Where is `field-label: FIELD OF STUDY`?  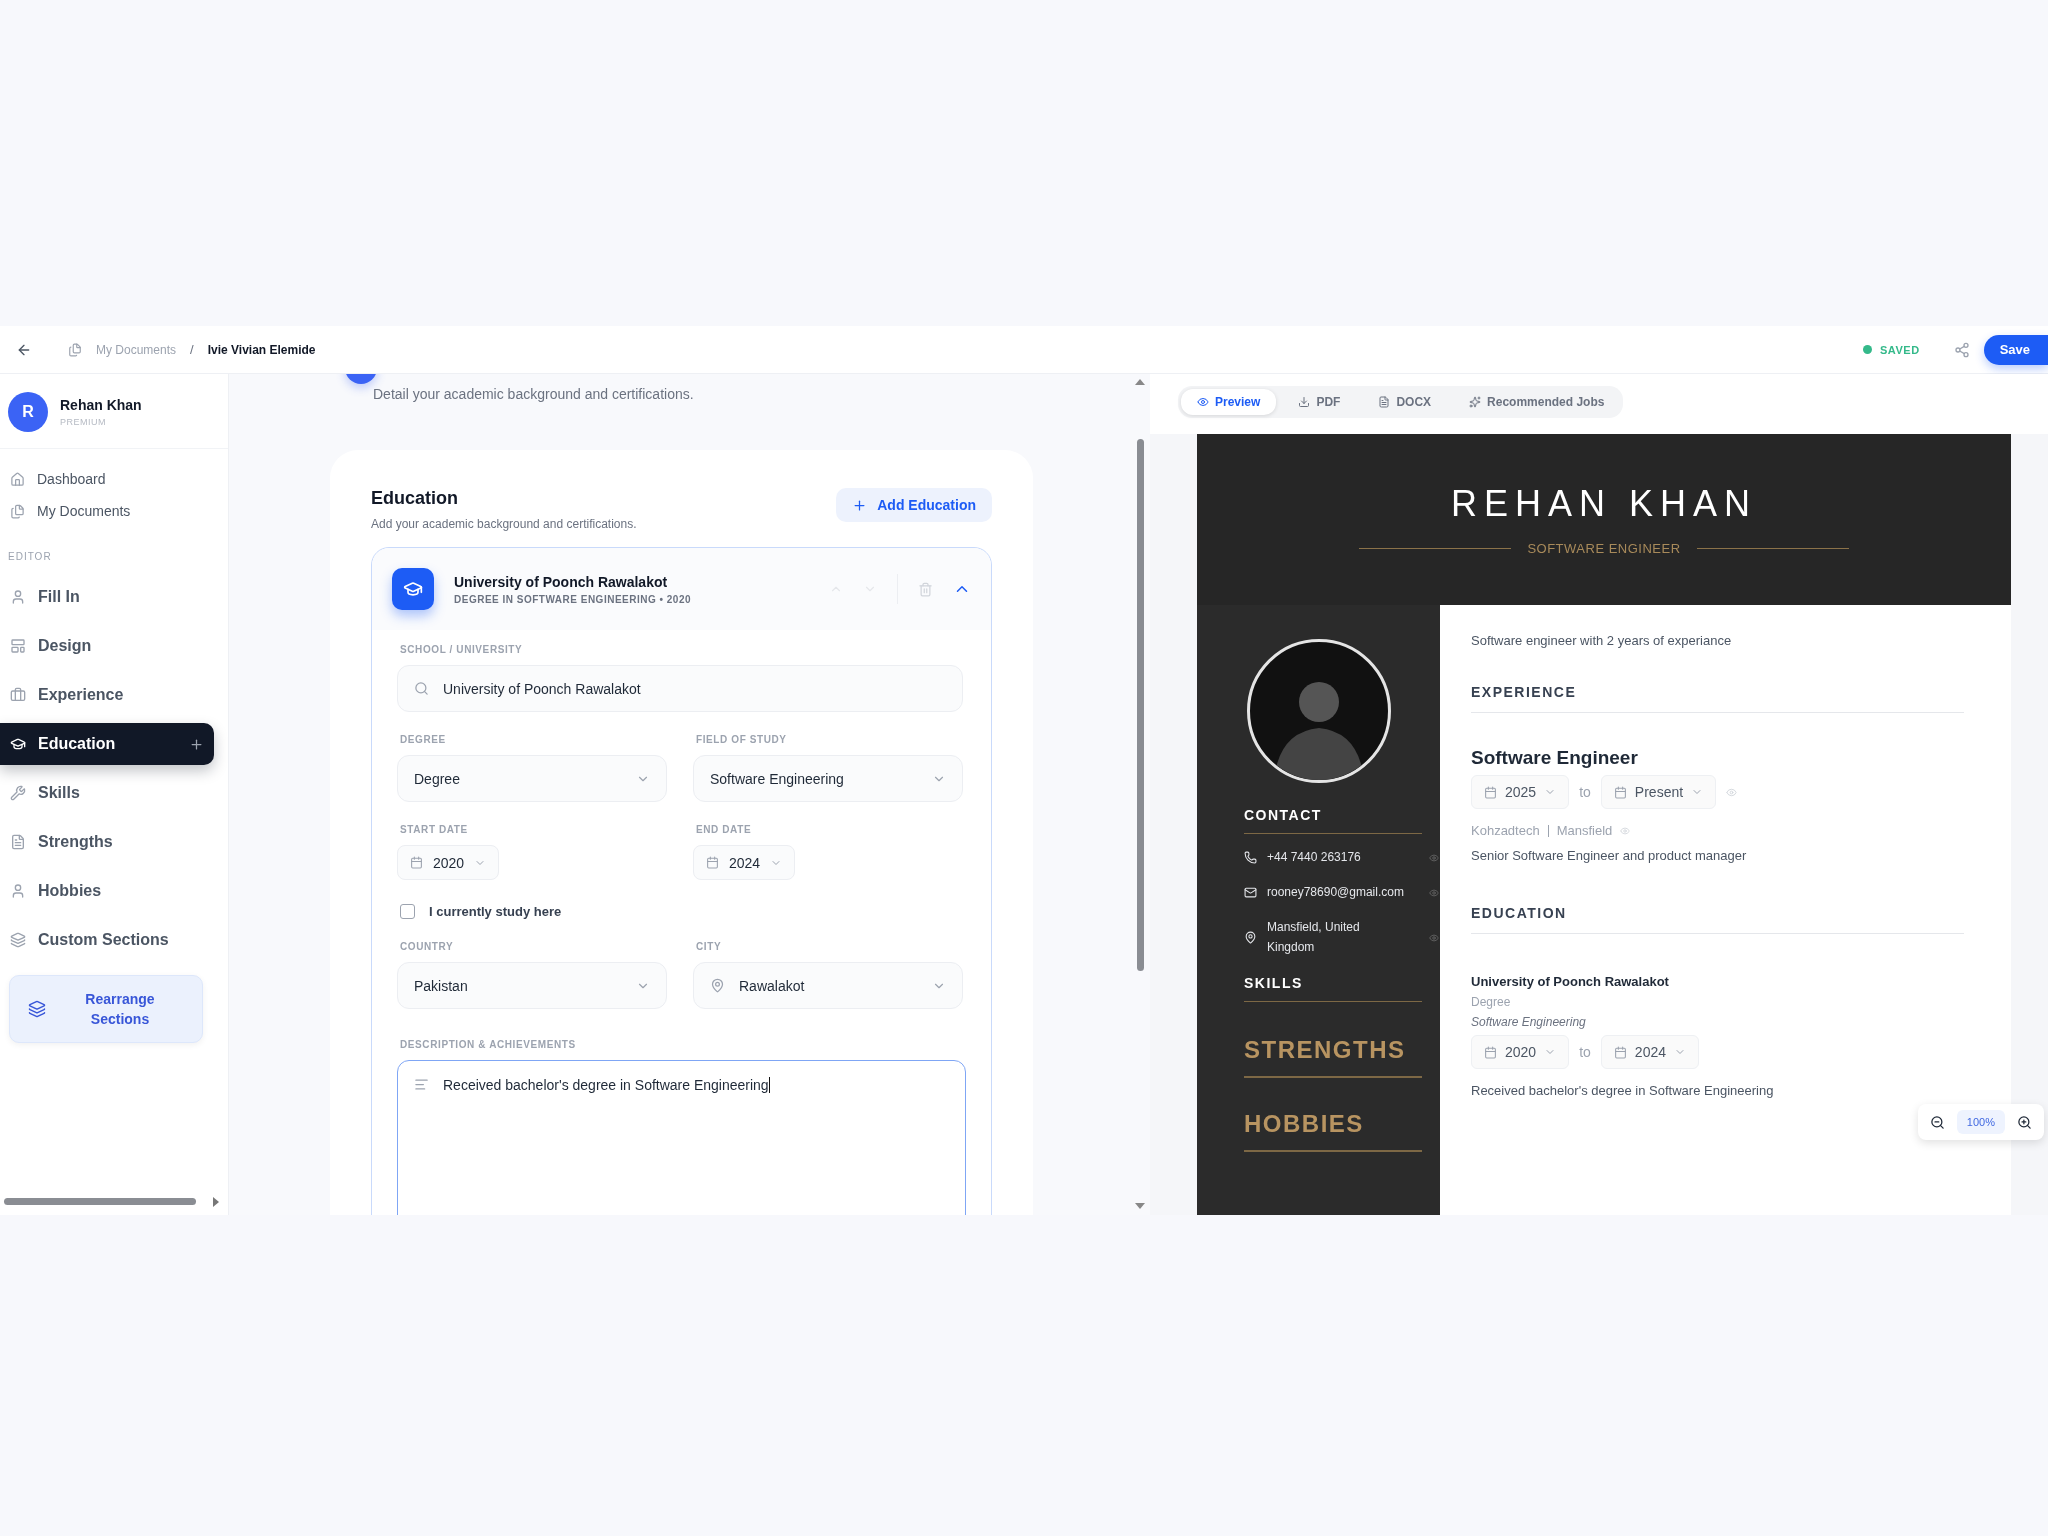
field-label: FIELD OF STUDY is located at coordinates (742, 739).